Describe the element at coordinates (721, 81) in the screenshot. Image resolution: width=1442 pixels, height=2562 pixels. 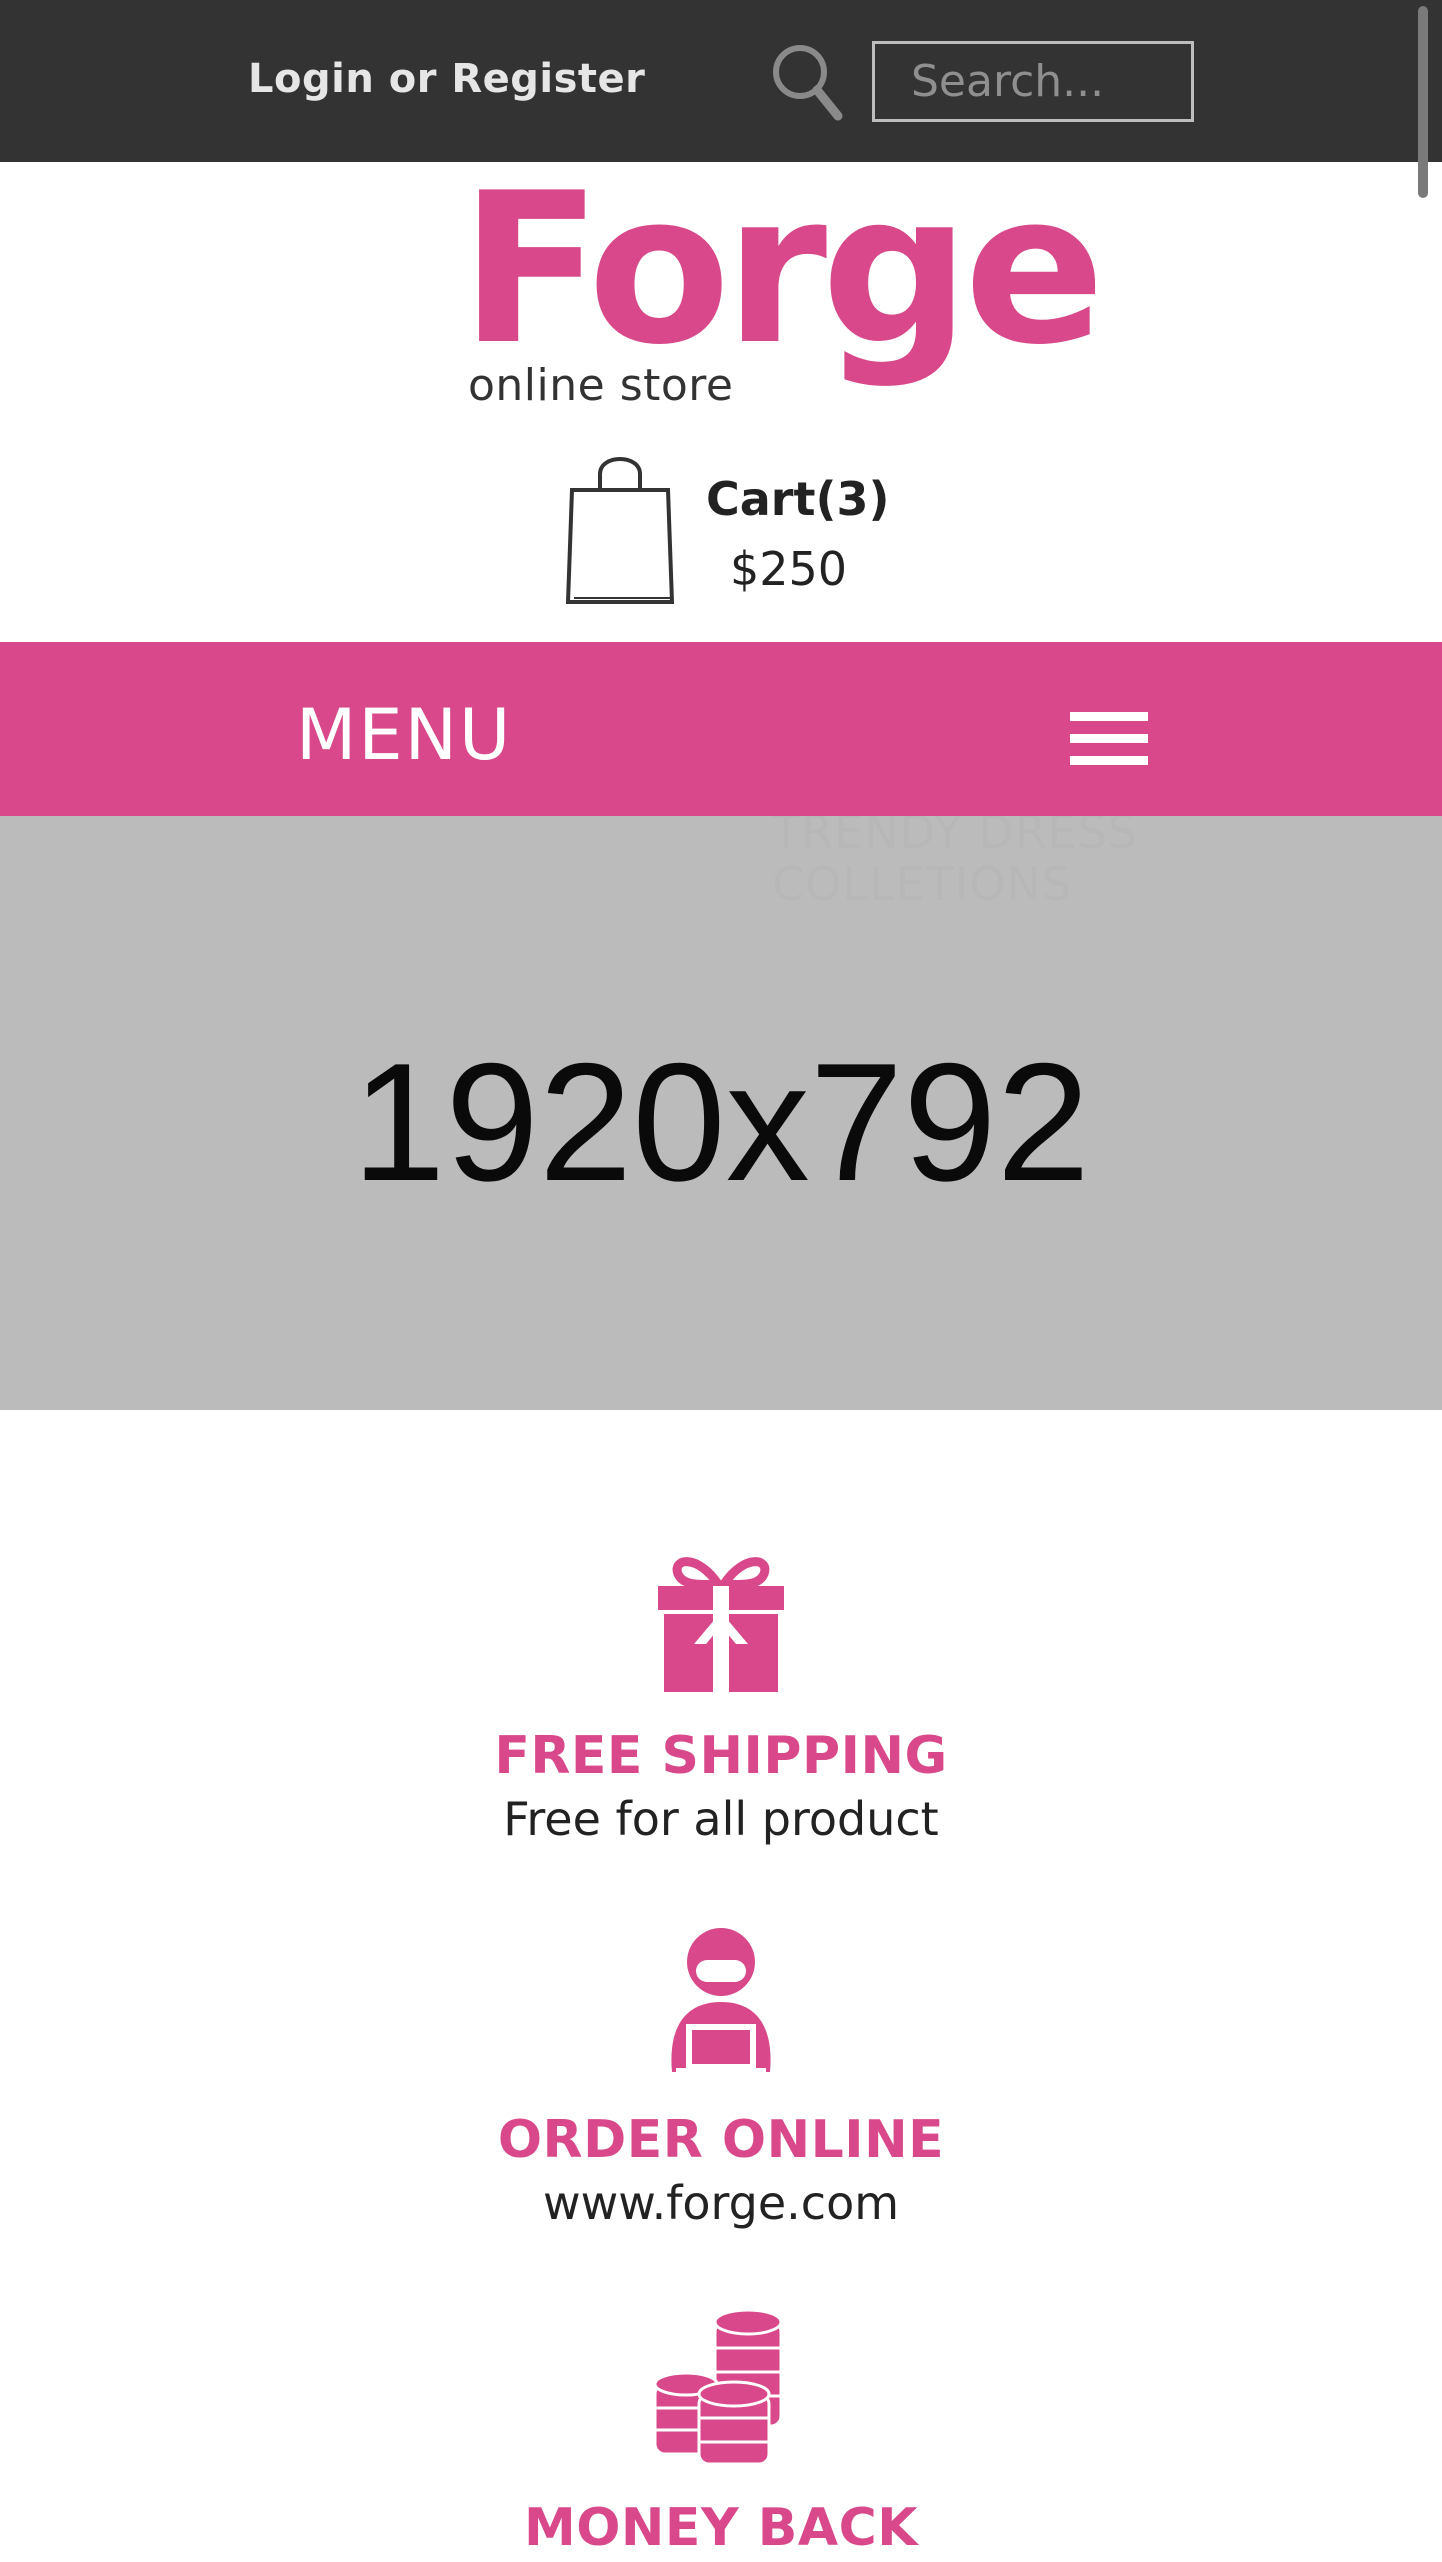
I see `top-bar: Login or Register` at that location.